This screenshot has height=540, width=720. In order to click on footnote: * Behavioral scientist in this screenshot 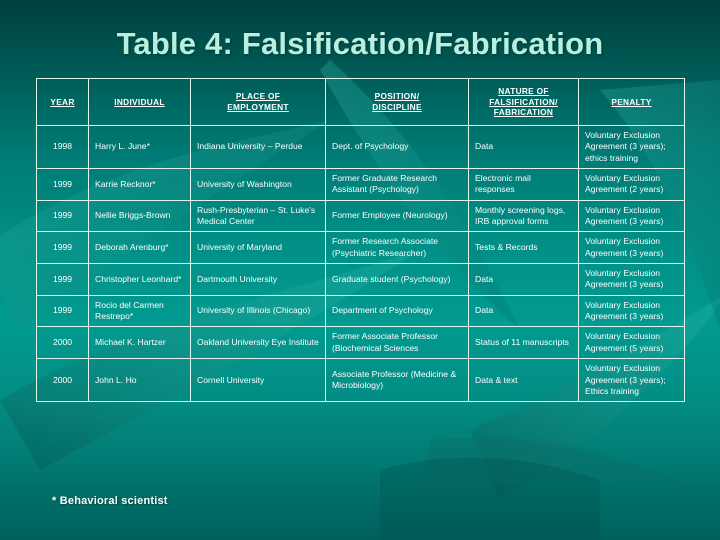, I will do `click(110, 501)`.